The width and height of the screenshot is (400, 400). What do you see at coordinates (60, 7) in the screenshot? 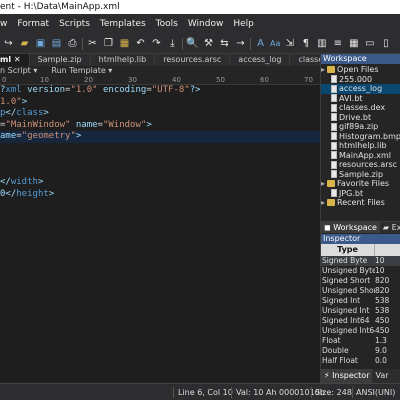
I see `window-title: ent - H:\Data\MainApp.xml` at bounding box center [60, 7].